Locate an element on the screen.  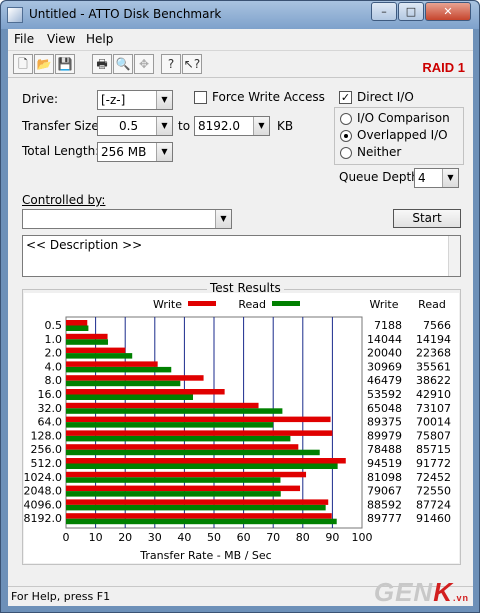
direct-io-checkbox: ✓ is located at coordinates (345, 97).